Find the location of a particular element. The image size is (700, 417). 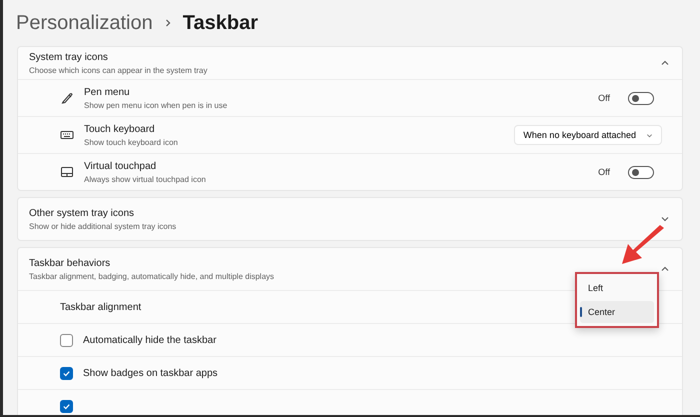

setting-title: Pen menu is located at coordinates (107, 92).